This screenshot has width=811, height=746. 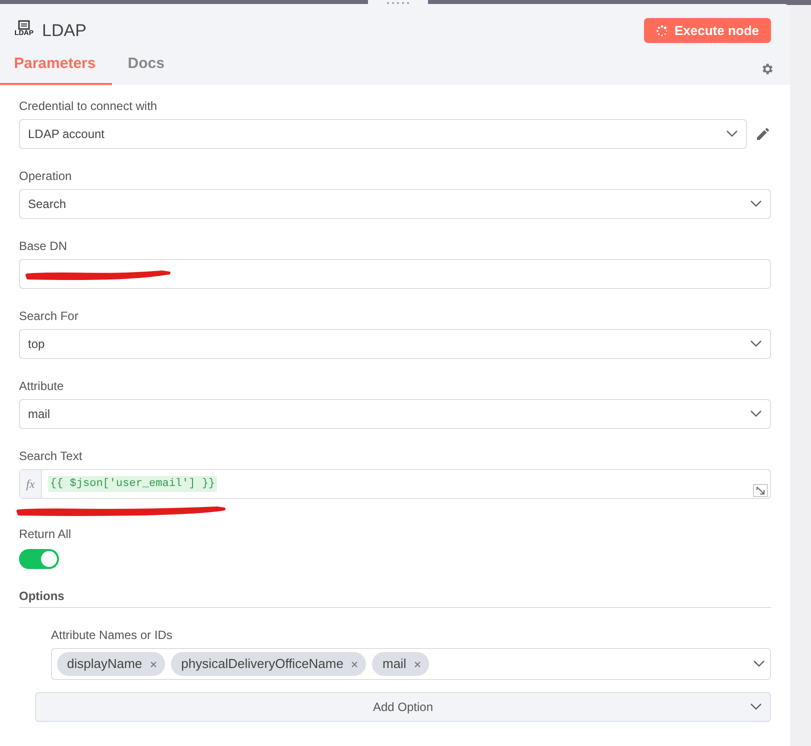 I want to click on text-field, so click(x=395, y=274).